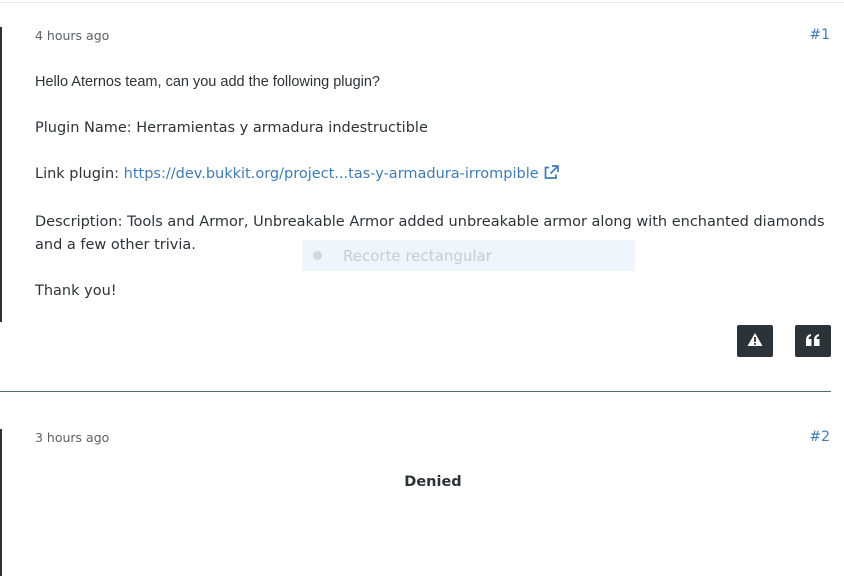 The width and height of the screenshot is (844, 576). What do you see at coordinates (72, 35) in the screenshot?
I see `post-timestamp: 4 hours ago` at bounding box center [72, 35].